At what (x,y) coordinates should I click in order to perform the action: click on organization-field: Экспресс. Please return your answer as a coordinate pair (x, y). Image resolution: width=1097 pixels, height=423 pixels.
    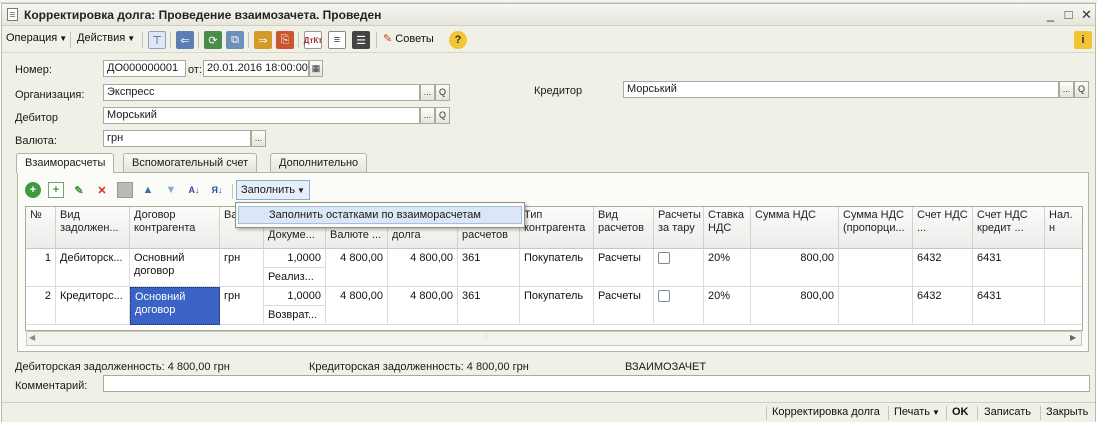
    Looking at the image, I should click on (261, 92).